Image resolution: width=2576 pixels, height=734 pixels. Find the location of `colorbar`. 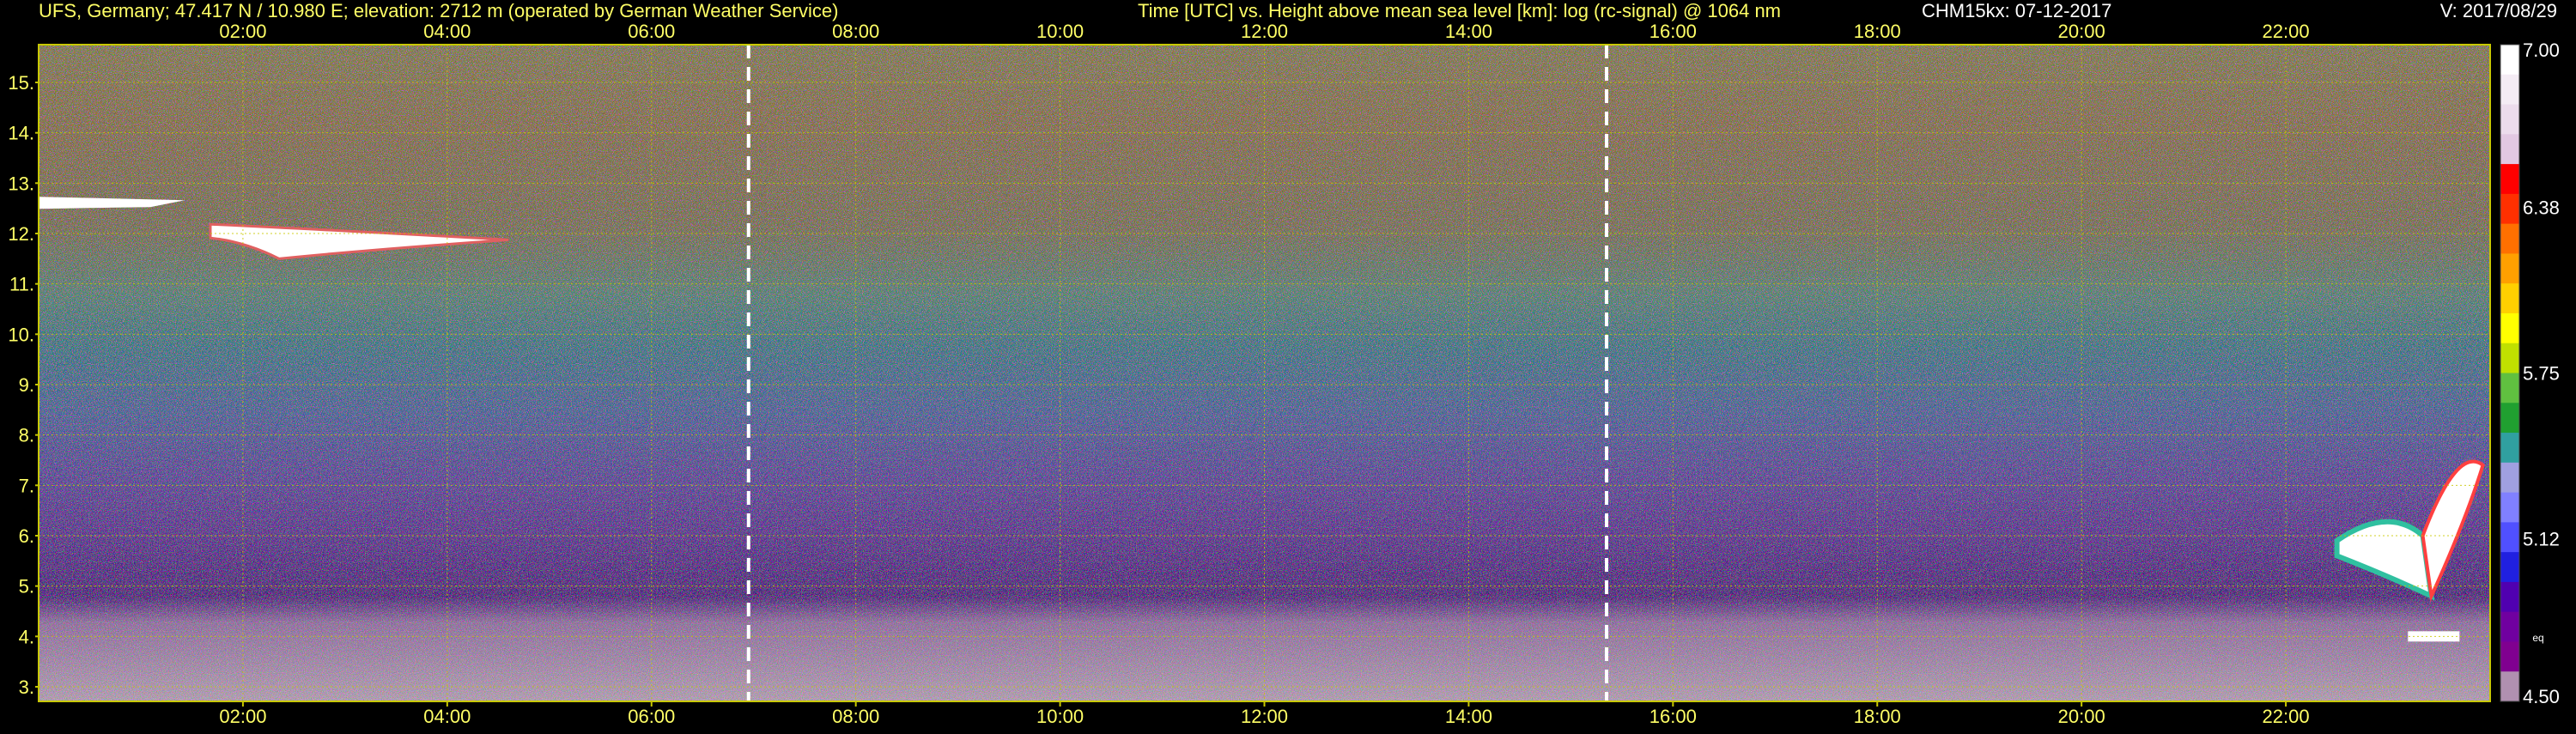

colorbar is located at coordinates (2510, 373).